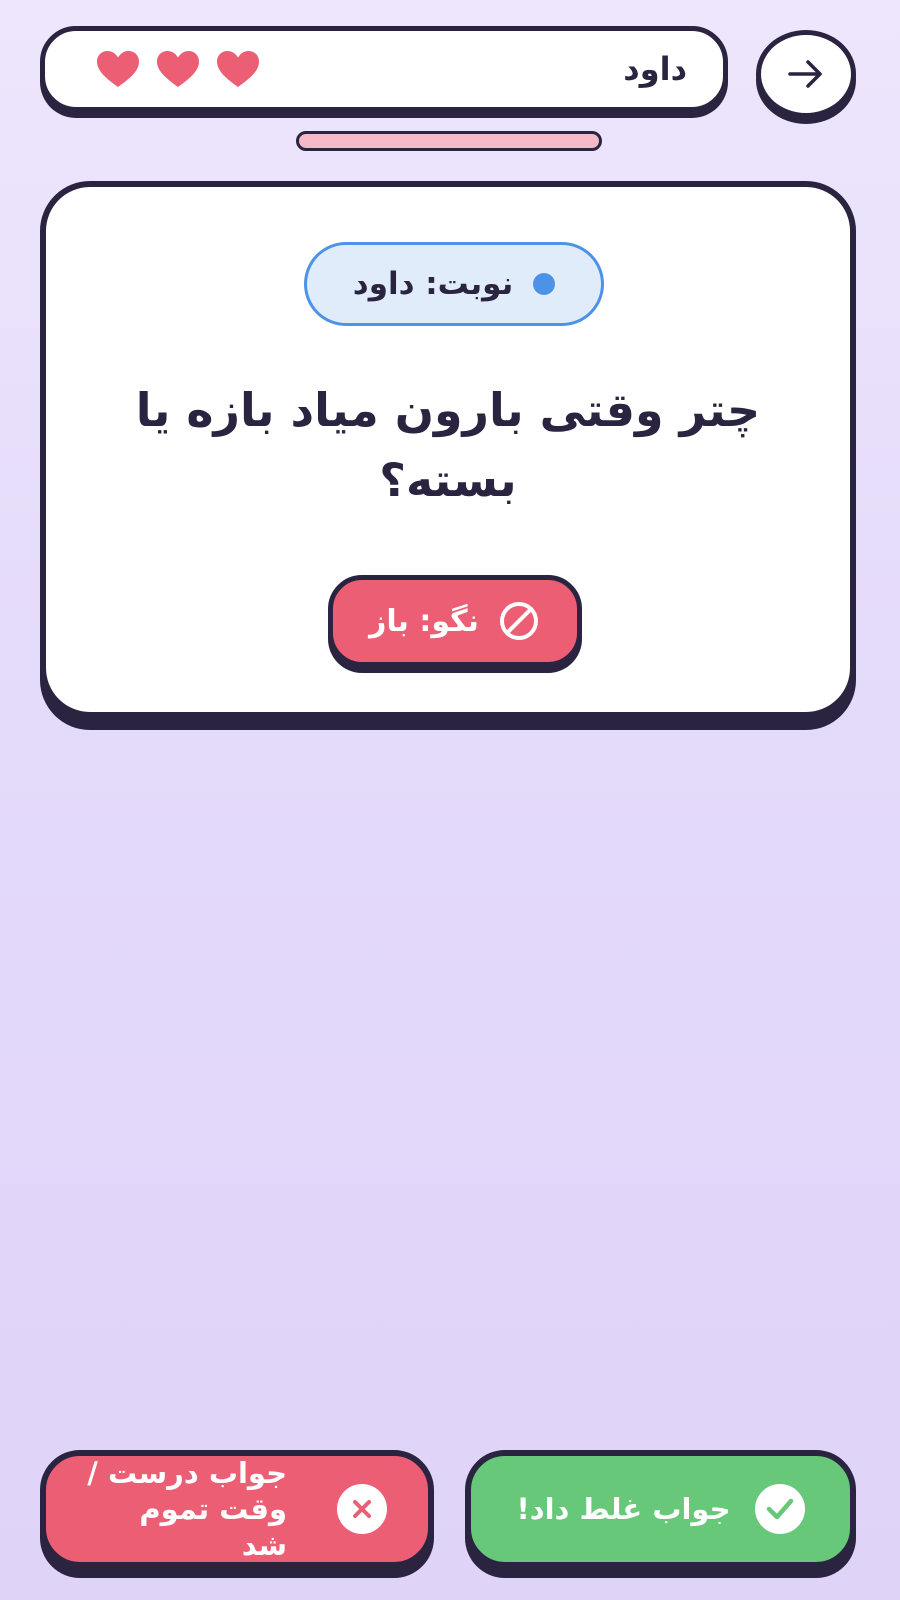 Image resolution: width=900 pixels, height=1600 pixels. Describe the element at coordinates (213, 1527) in the screenshot. I see `correct-or-timeout-label-line2: وقت تموم شد` at that location.